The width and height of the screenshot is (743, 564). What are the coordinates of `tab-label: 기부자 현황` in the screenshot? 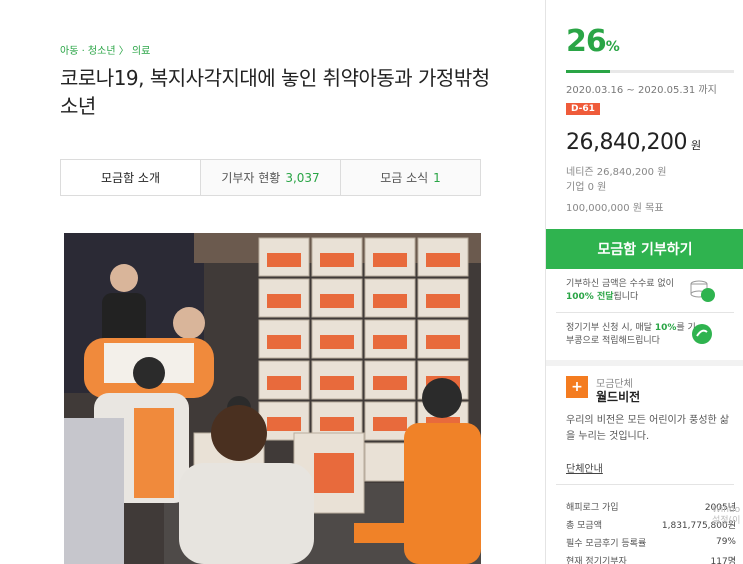 It's located at (251, 178).